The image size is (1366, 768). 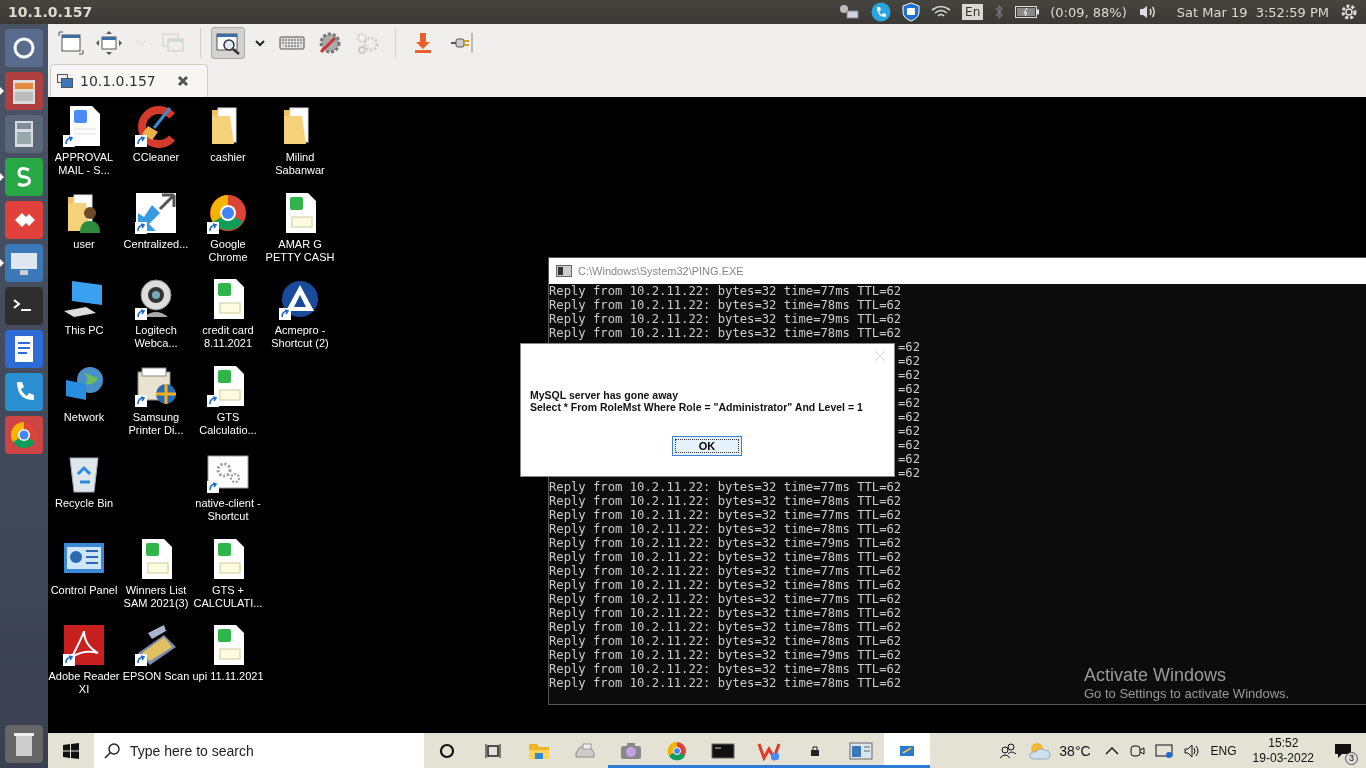 What do you see at coordinates (182, 81) in the screenshot?
I see `close-icon` at bounding box center [182, 81].